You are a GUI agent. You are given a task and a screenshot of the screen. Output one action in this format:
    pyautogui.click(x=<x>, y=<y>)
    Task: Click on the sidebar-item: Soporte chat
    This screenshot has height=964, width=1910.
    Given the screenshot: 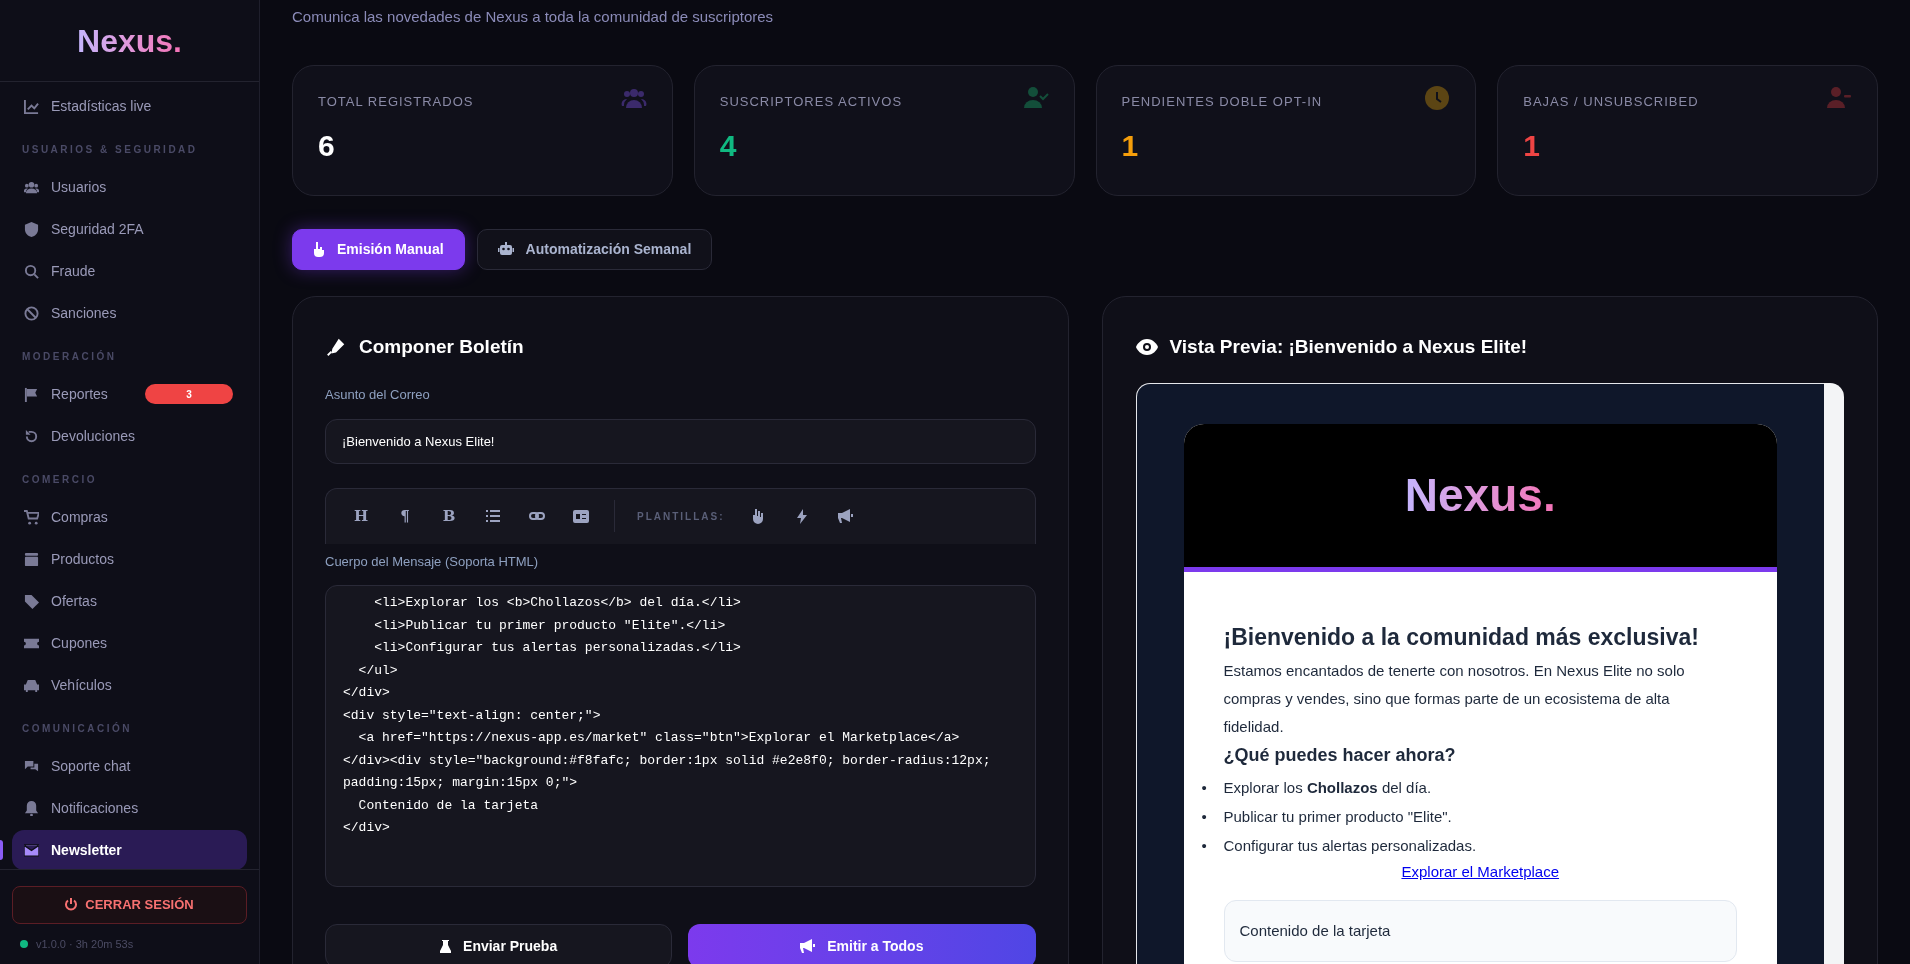 What is the action you would take?
    pyautogui.click(x=129, y=766)
    